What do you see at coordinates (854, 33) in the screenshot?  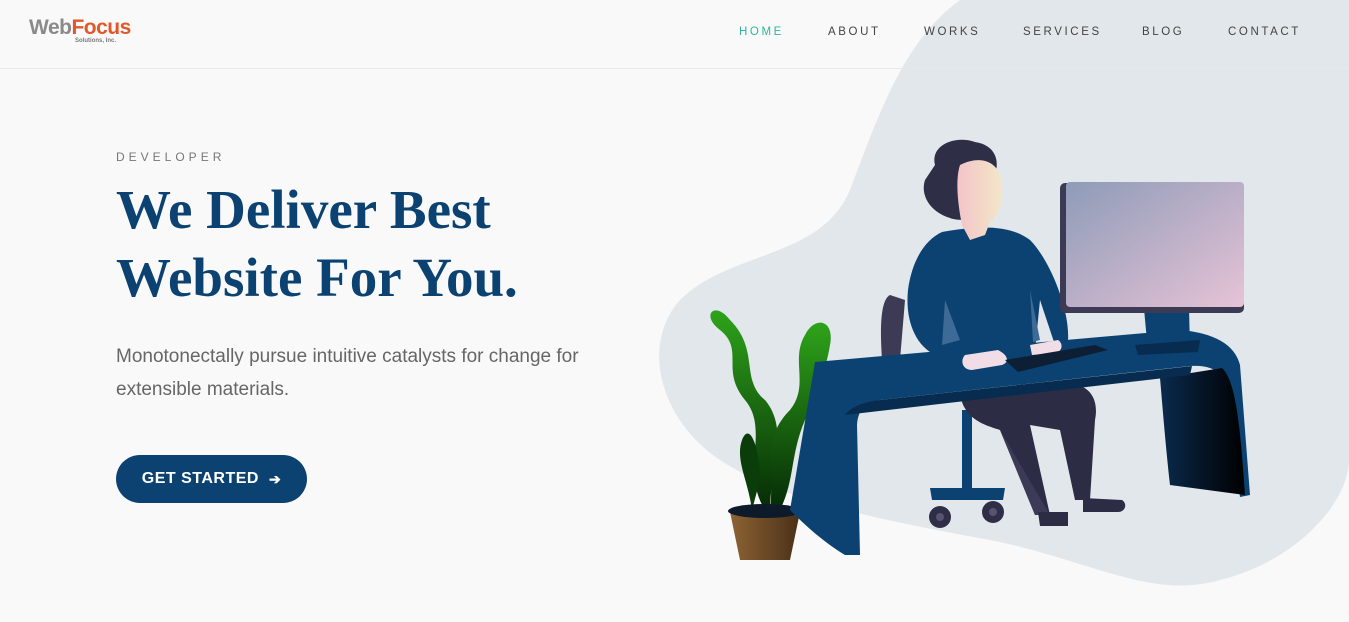 I see `nav-about: ABOUT` at bounding box center [854, 33].